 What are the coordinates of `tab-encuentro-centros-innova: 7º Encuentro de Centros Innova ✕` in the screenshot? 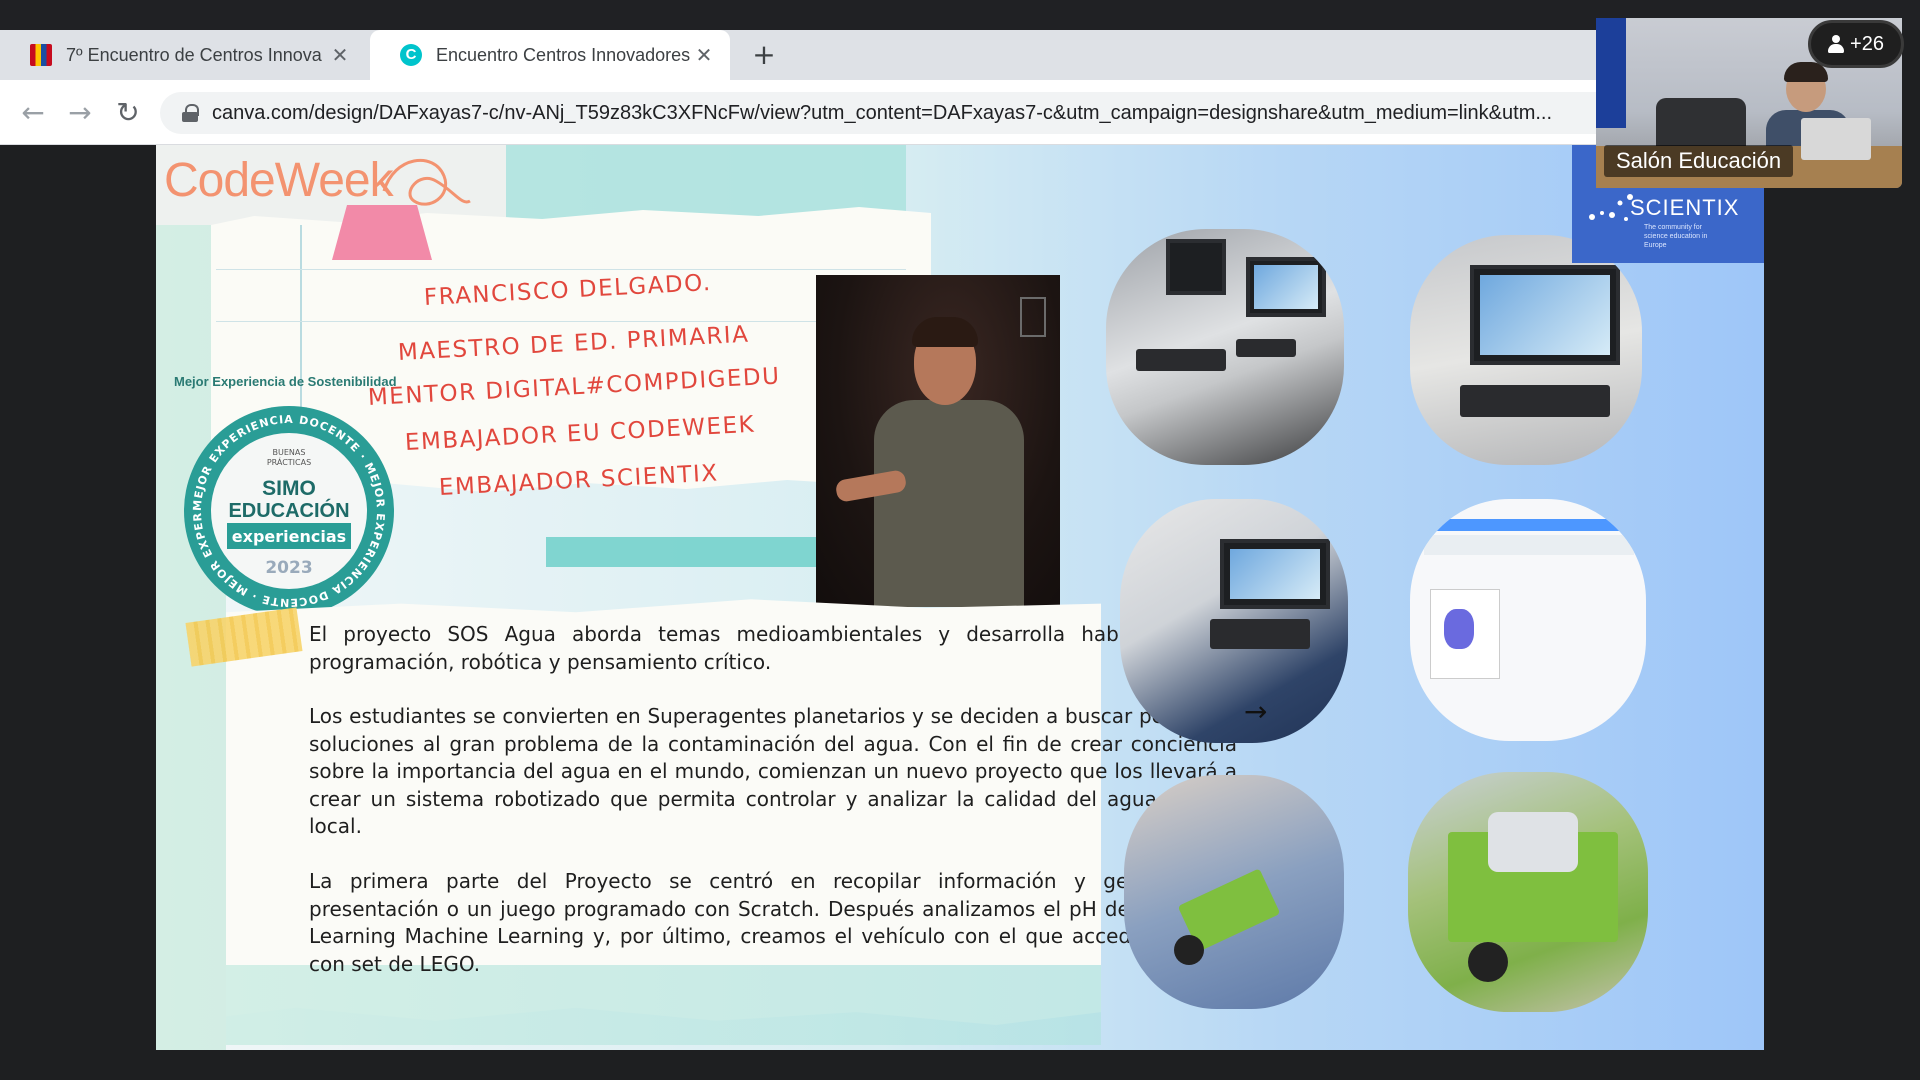 It's located at (183, 55).